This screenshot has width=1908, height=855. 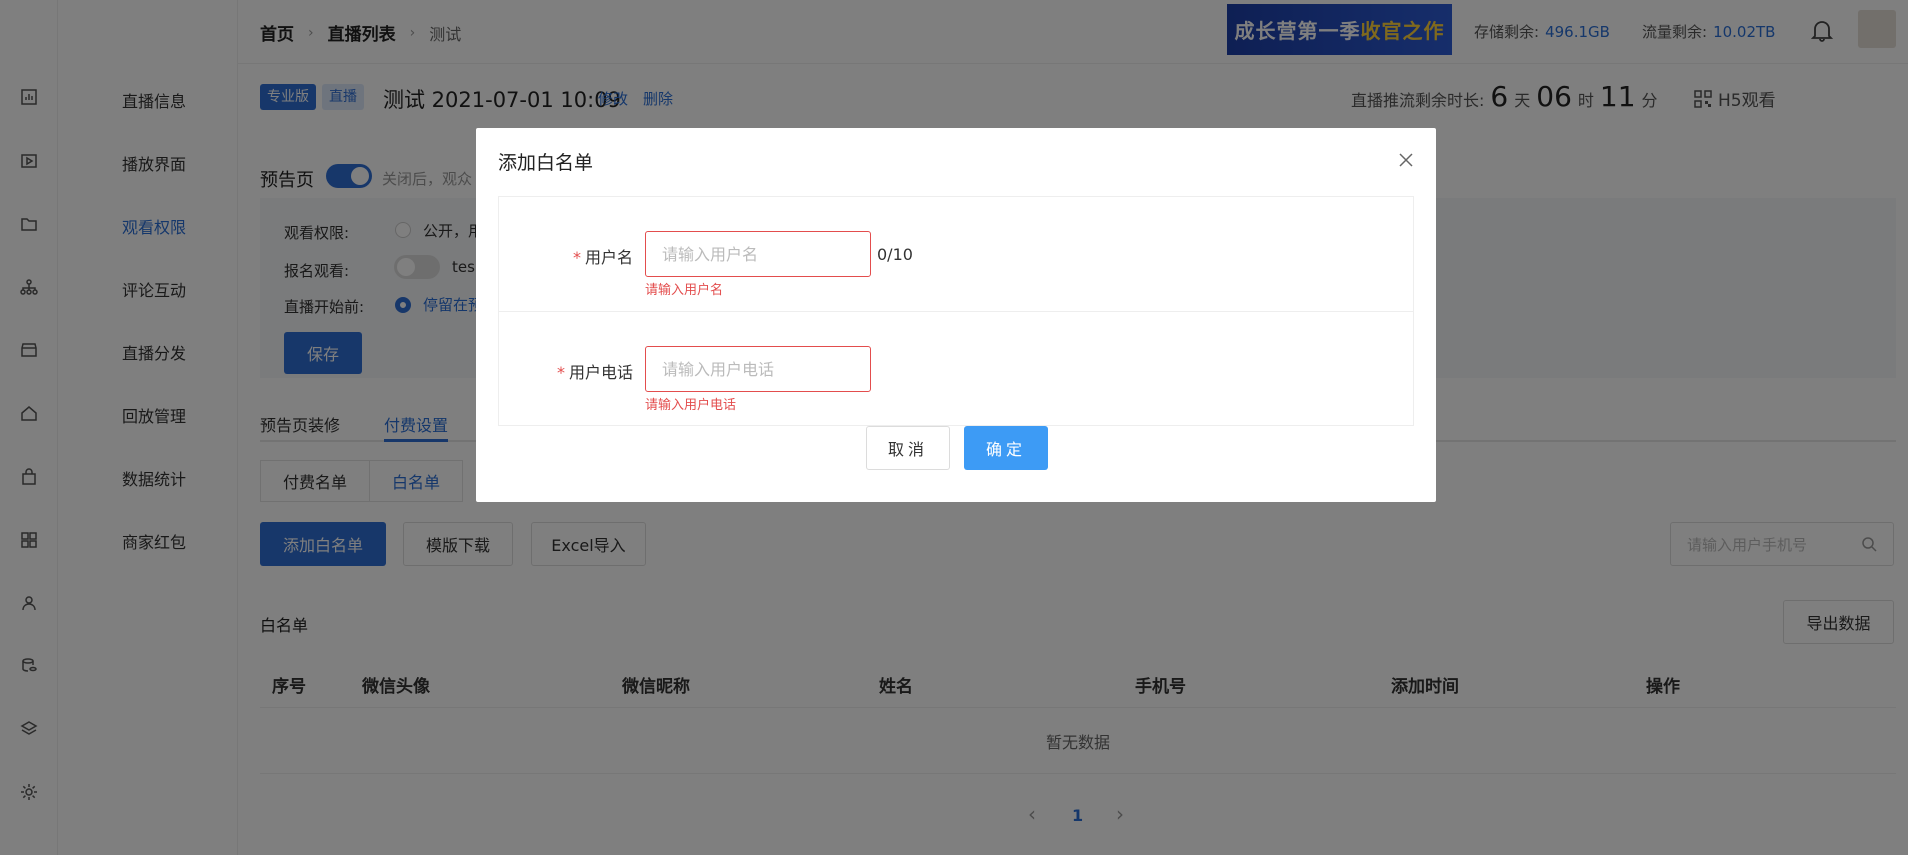 I want to click on close-icon, so click(x=1406, y=160).